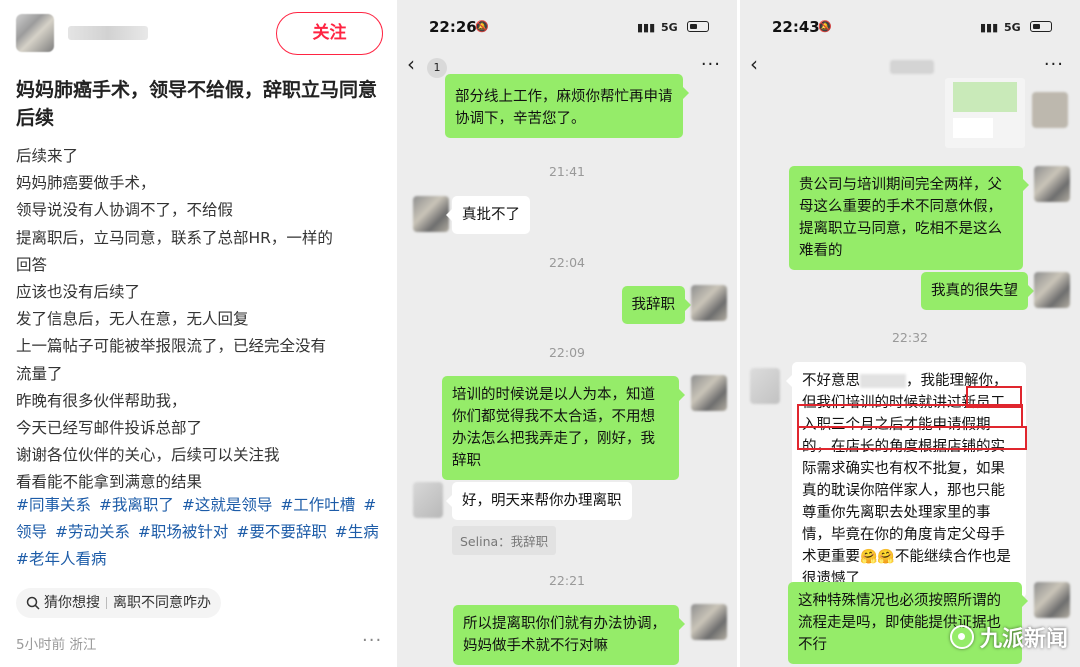  Describe the element at coordinates (1023, 639) in the screenshot. I see `watermark-text: 九派新闻` at that location.